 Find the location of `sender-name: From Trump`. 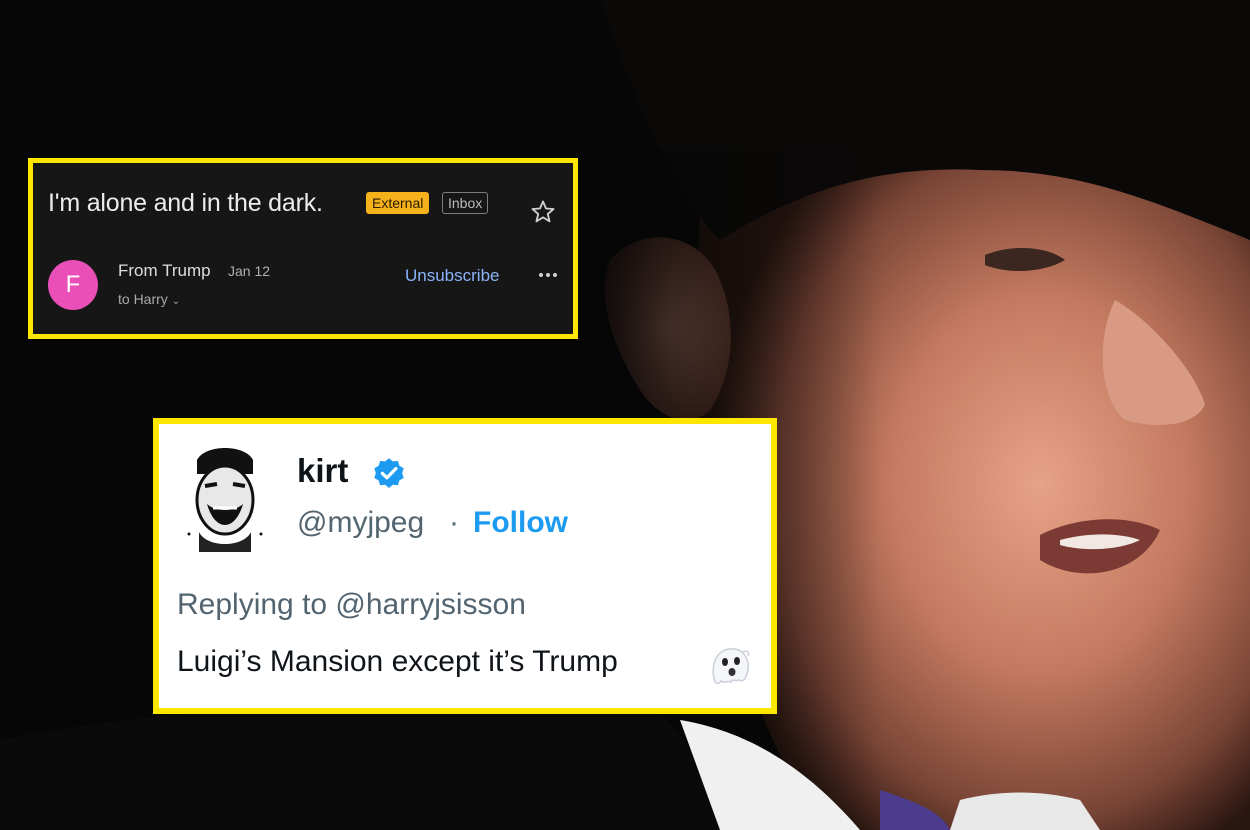

sender-name: From Trump is located at coordinates (164, 271).